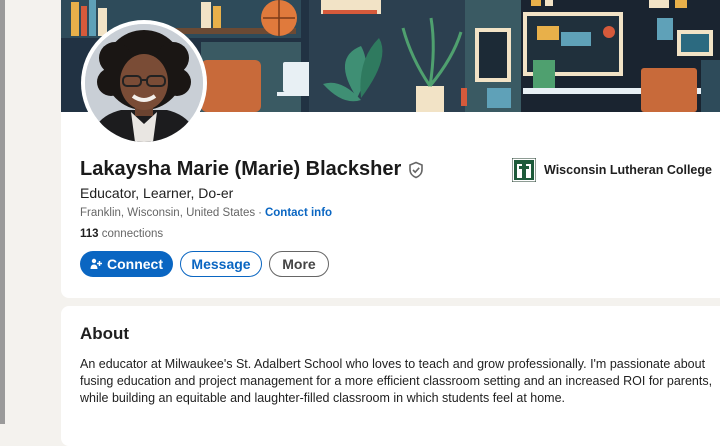 This screenshot has width=720, height=446. What do you see at coordinates (299, 264) in the screenshot?
I see `more-button: More` at bounding box center [299, 264].